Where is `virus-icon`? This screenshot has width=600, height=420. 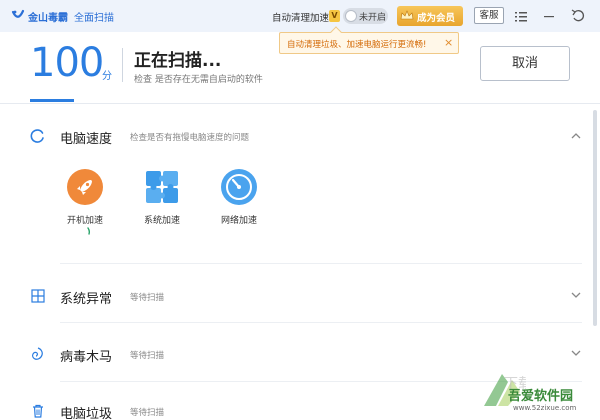 virus-icon is located at coordinates (37, 353).